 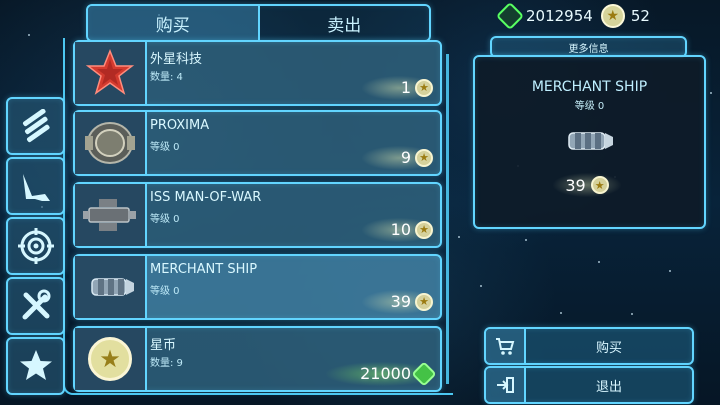 I want to click on list-item: 外星科技 数量: 4 1 ★, so click(x=257, y=73).